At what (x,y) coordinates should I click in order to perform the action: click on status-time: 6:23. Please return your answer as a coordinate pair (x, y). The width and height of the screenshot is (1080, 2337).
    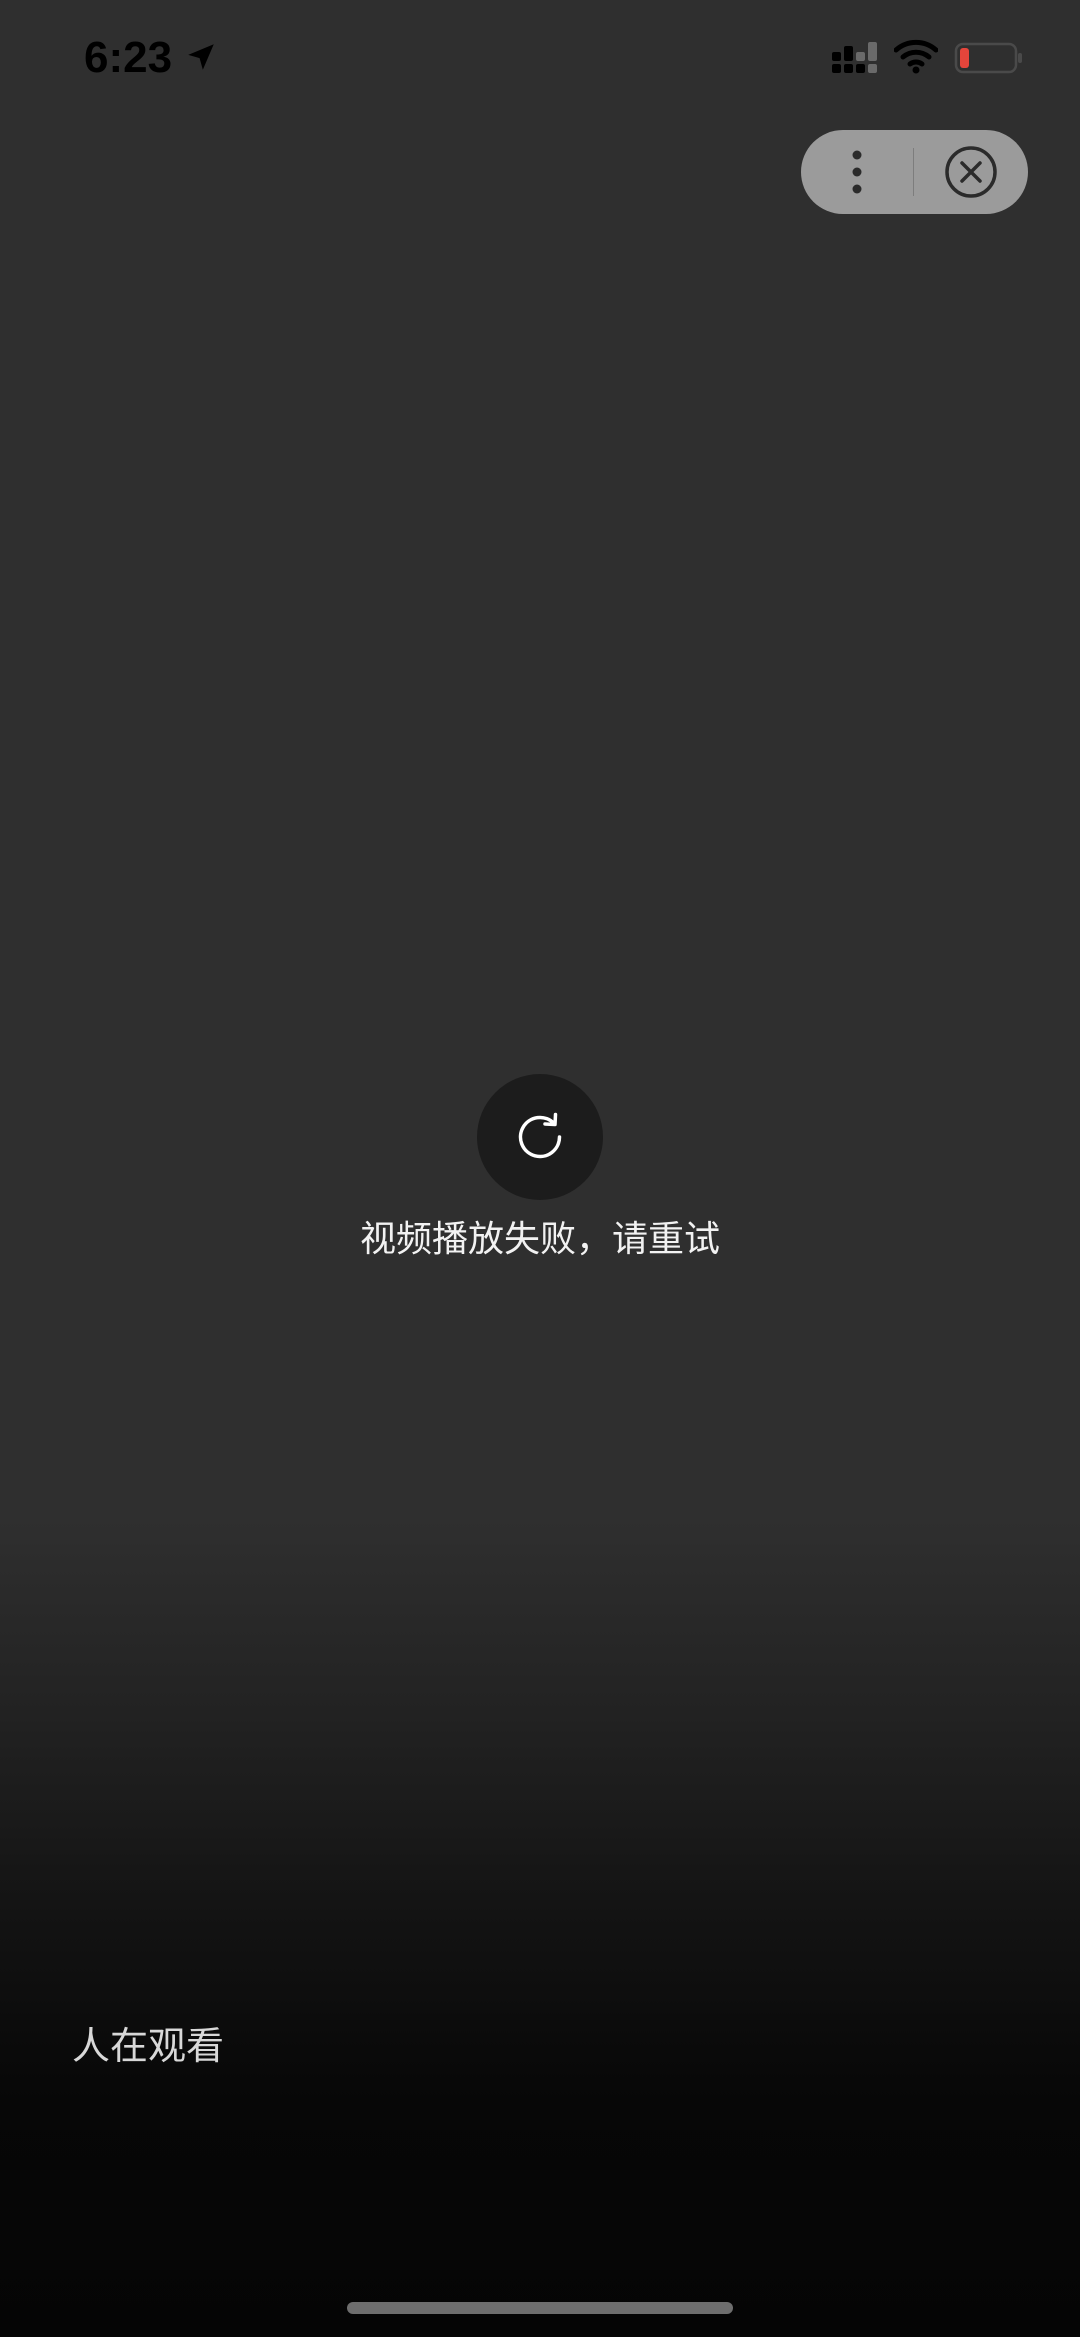
    Looking at the image, I should click on (128, 57).